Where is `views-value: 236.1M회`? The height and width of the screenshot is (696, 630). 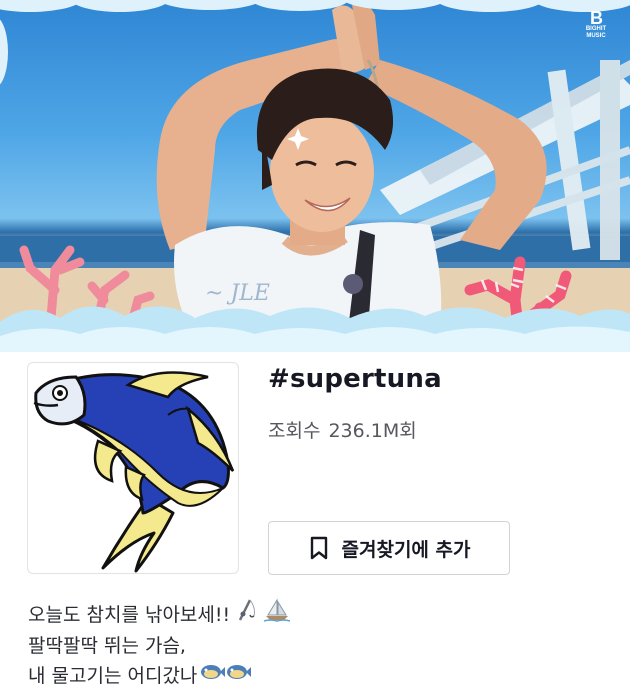
views-value: 236.1M회 is located at coordinates (372, 431).